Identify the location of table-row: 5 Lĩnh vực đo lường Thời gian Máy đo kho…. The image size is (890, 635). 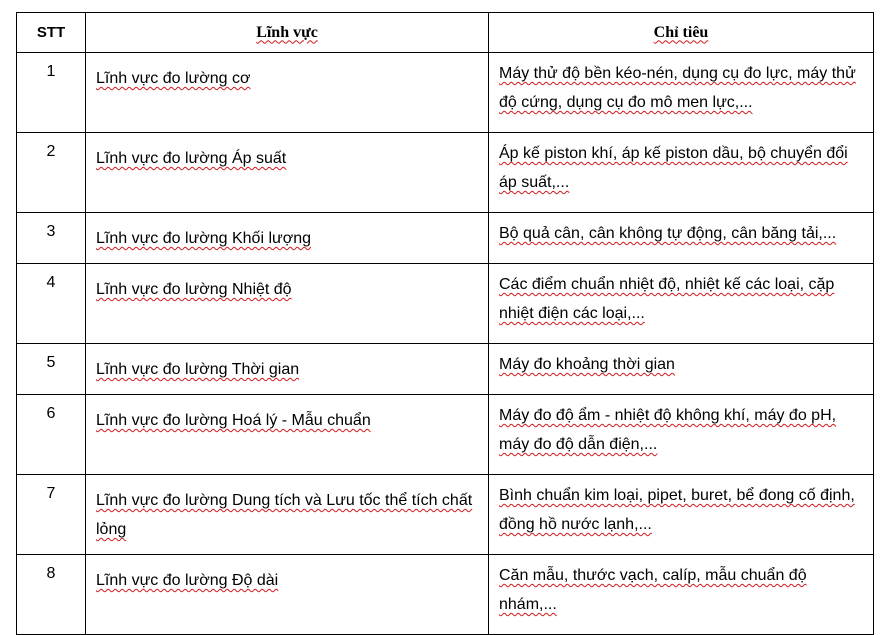
(445, 369).